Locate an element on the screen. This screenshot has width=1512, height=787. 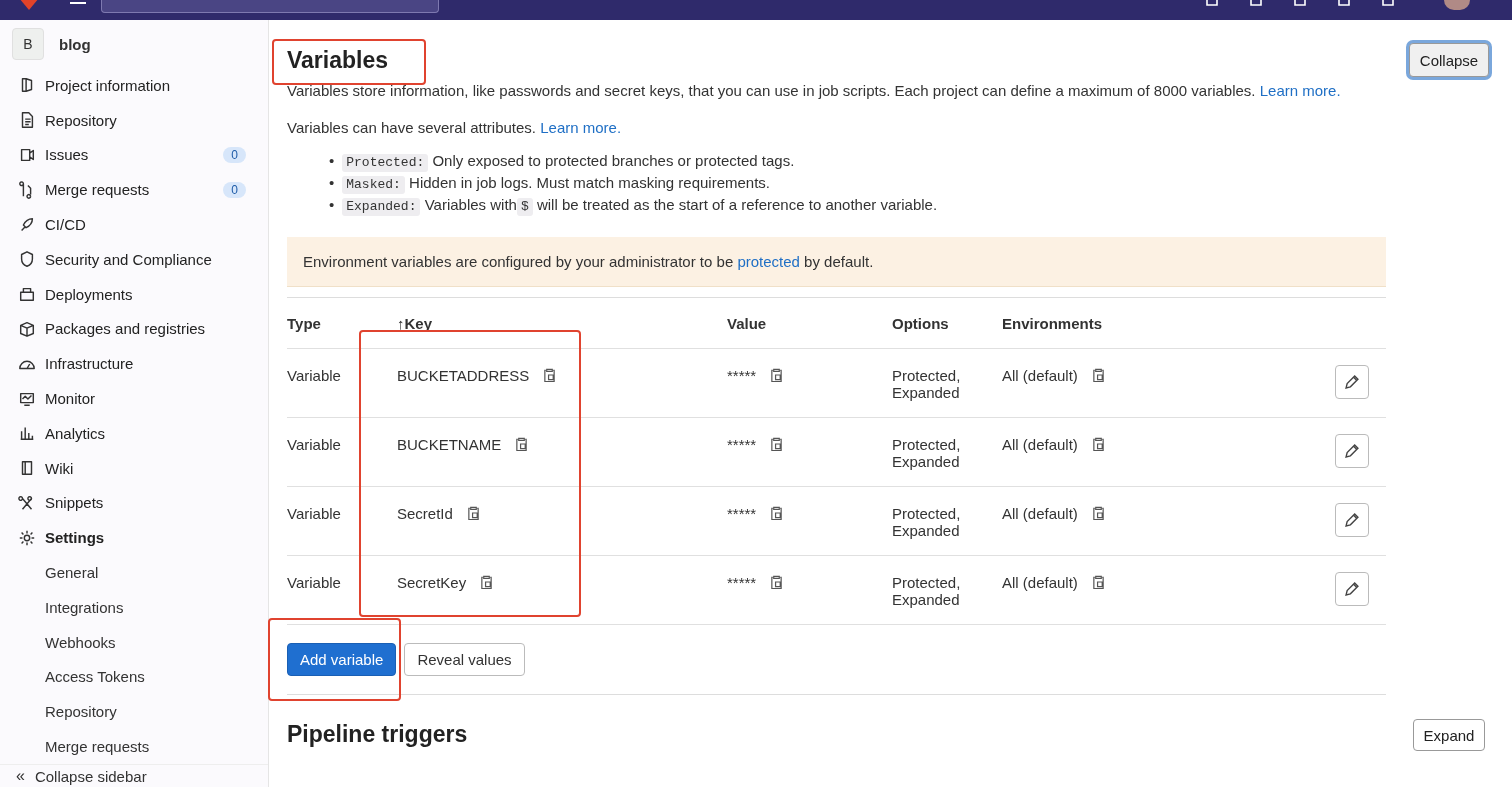
sidebar-item: Settings is located at coordinates (134, 538).